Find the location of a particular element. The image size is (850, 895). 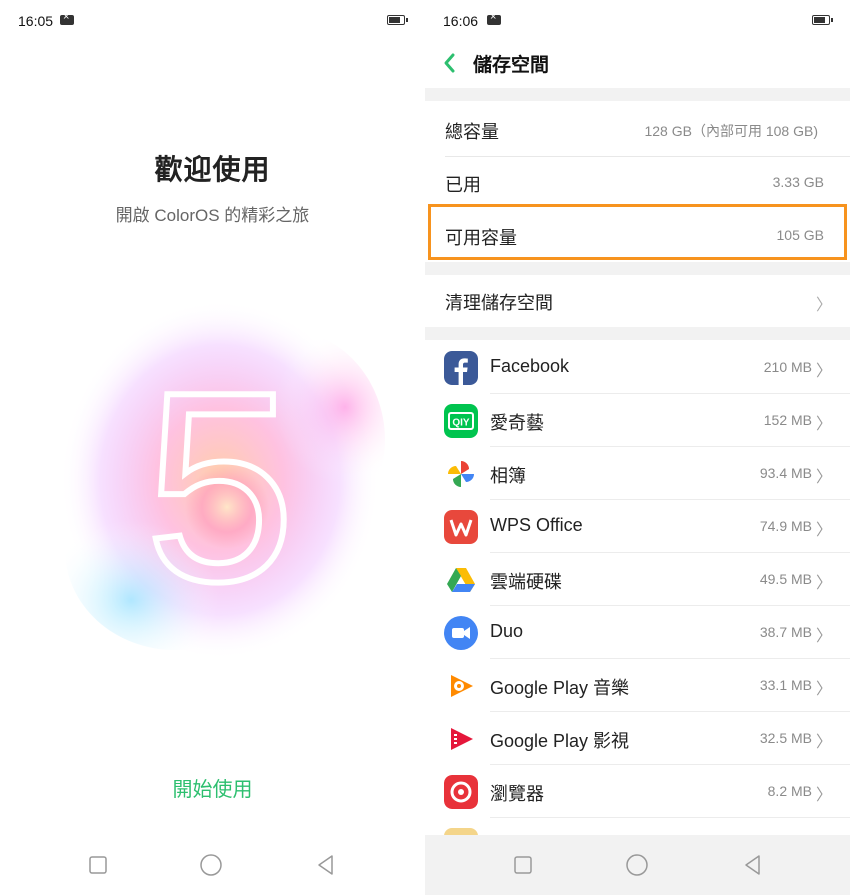

app-size: 152 MB is located at coordinates (787, 420).